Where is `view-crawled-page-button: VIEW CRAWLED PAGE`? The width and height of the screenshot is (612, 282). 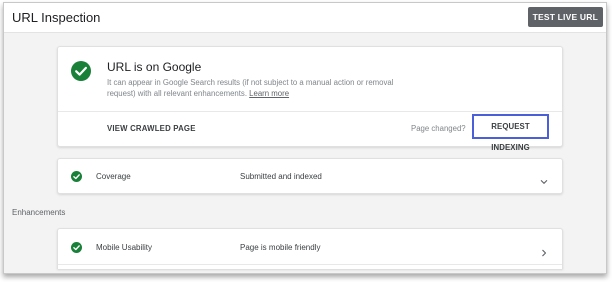
view-crawled-page-button: VIEW CRAWLED PAGE is located at coordinates (151, 128).